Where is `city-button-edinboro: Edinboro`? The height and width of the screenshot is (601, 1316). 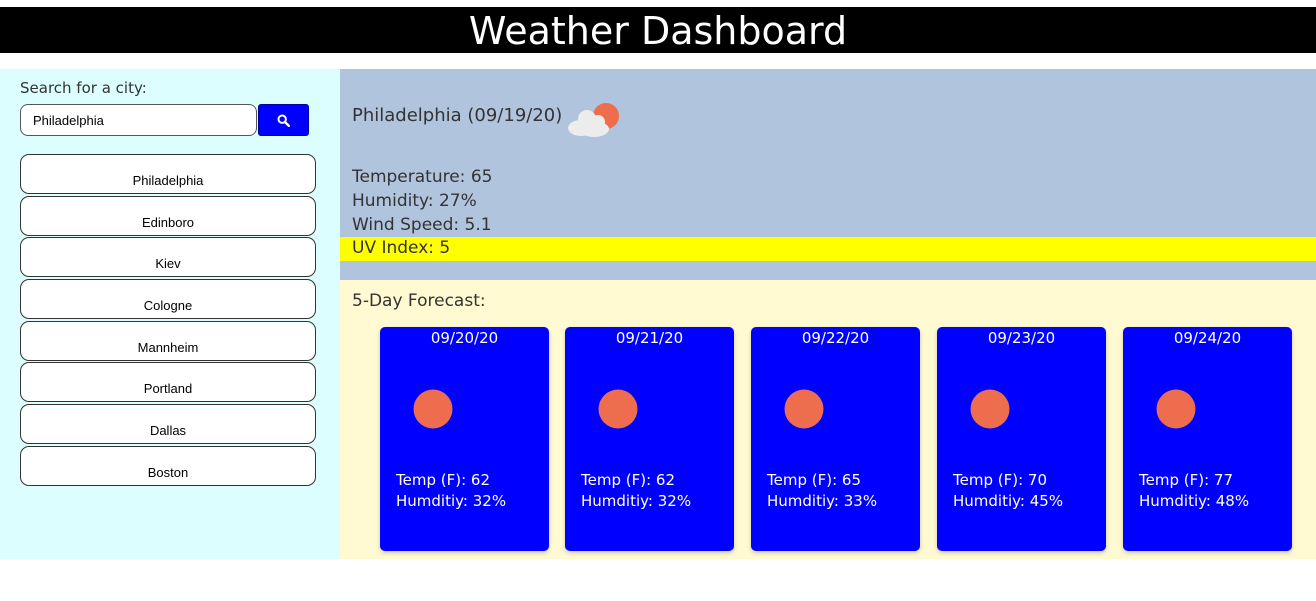 city-button-edinboro: Edinboro is located at coordinates (168, 215).